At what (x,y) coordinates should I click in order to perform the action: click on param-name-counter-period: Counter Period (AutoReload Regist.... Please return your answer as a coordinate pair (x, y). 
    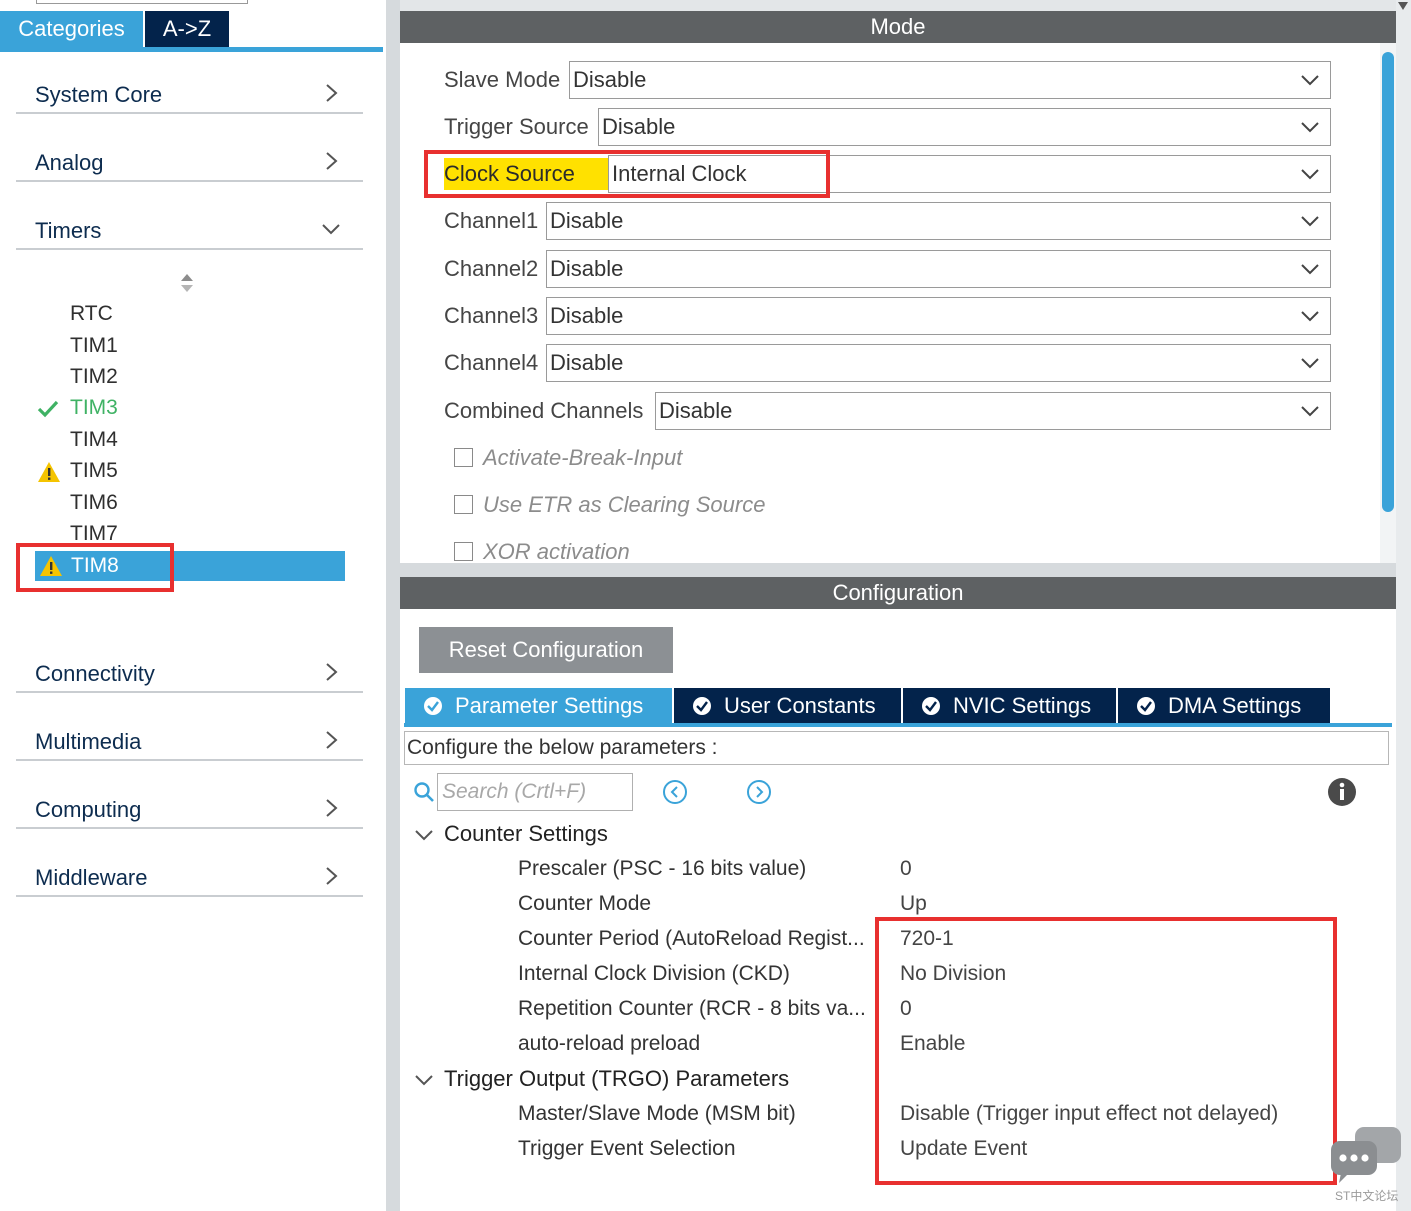
    Looking at the image, I should click on (691, 938).